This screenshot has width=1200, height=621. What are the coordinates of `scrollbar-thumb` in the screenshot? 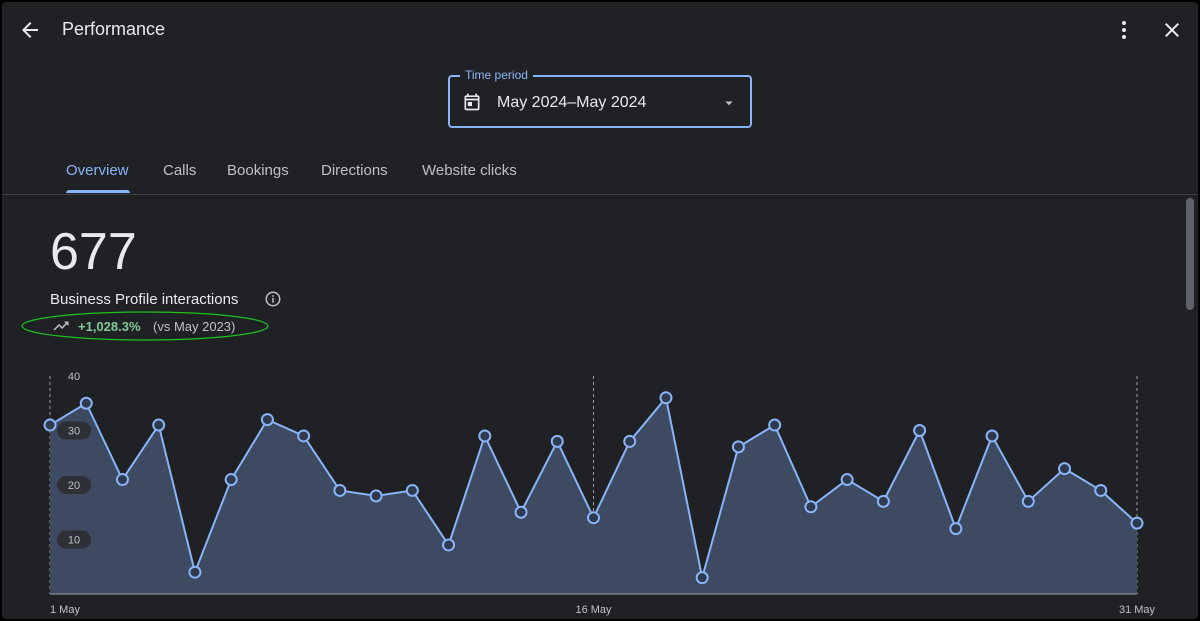 It's located at (1190, 254).